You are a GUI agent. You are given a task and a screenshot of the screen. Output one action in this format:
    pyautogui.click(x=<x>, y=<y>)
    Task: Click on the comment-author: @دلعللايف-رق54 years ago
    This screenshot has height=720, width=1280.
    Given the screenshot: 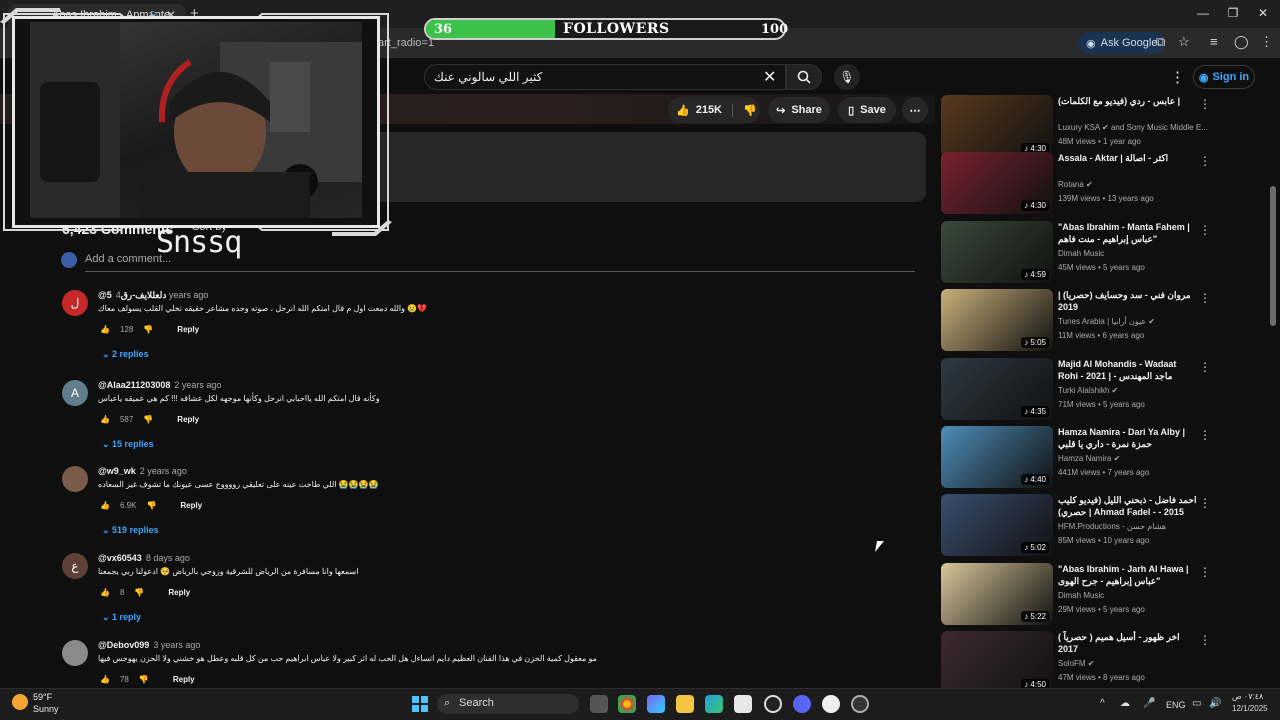 What is the action you would take?
    pyautogui.click(x=153, y=295)
    